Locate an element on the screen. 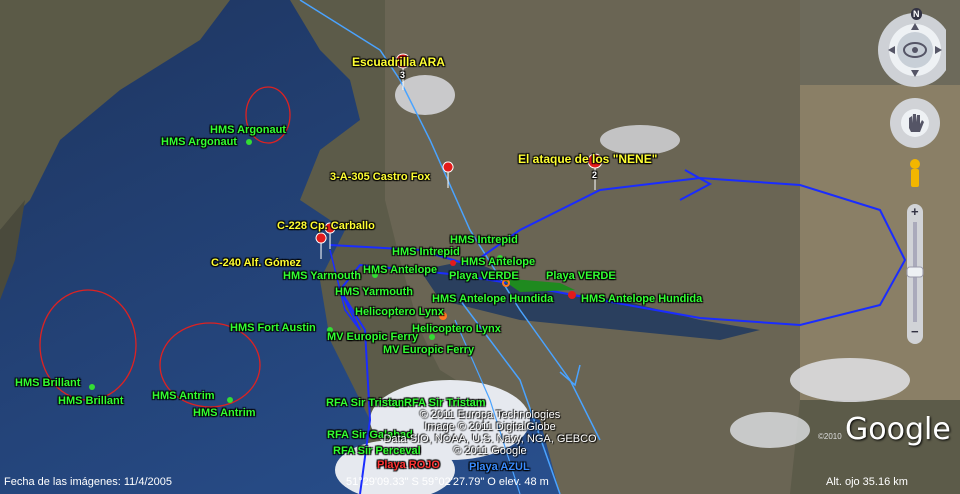 The height and width of the screenshot is (494, 960). imagery-date: Fecha de las imágenes: 11/4/2005 is located at coordinates (88, 482).